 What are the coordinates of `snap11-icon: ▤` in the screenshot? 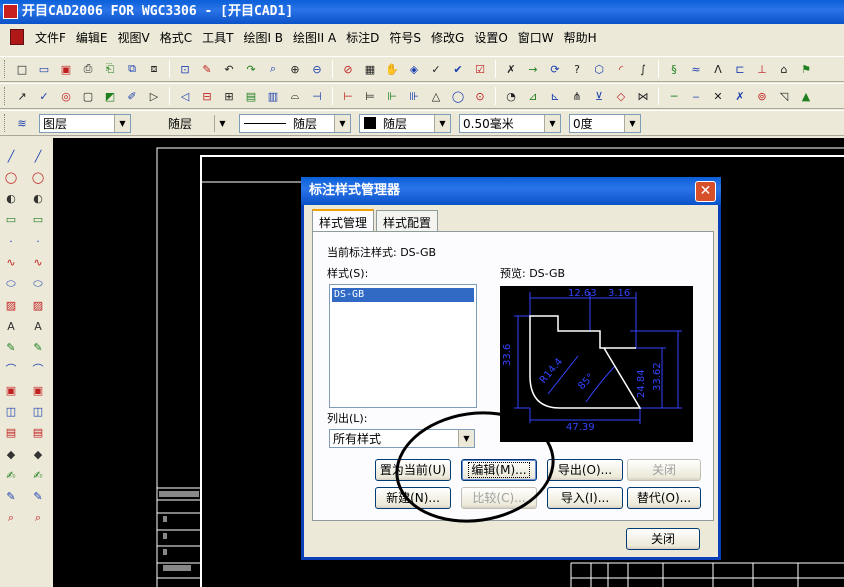 It's located at (251, 96).